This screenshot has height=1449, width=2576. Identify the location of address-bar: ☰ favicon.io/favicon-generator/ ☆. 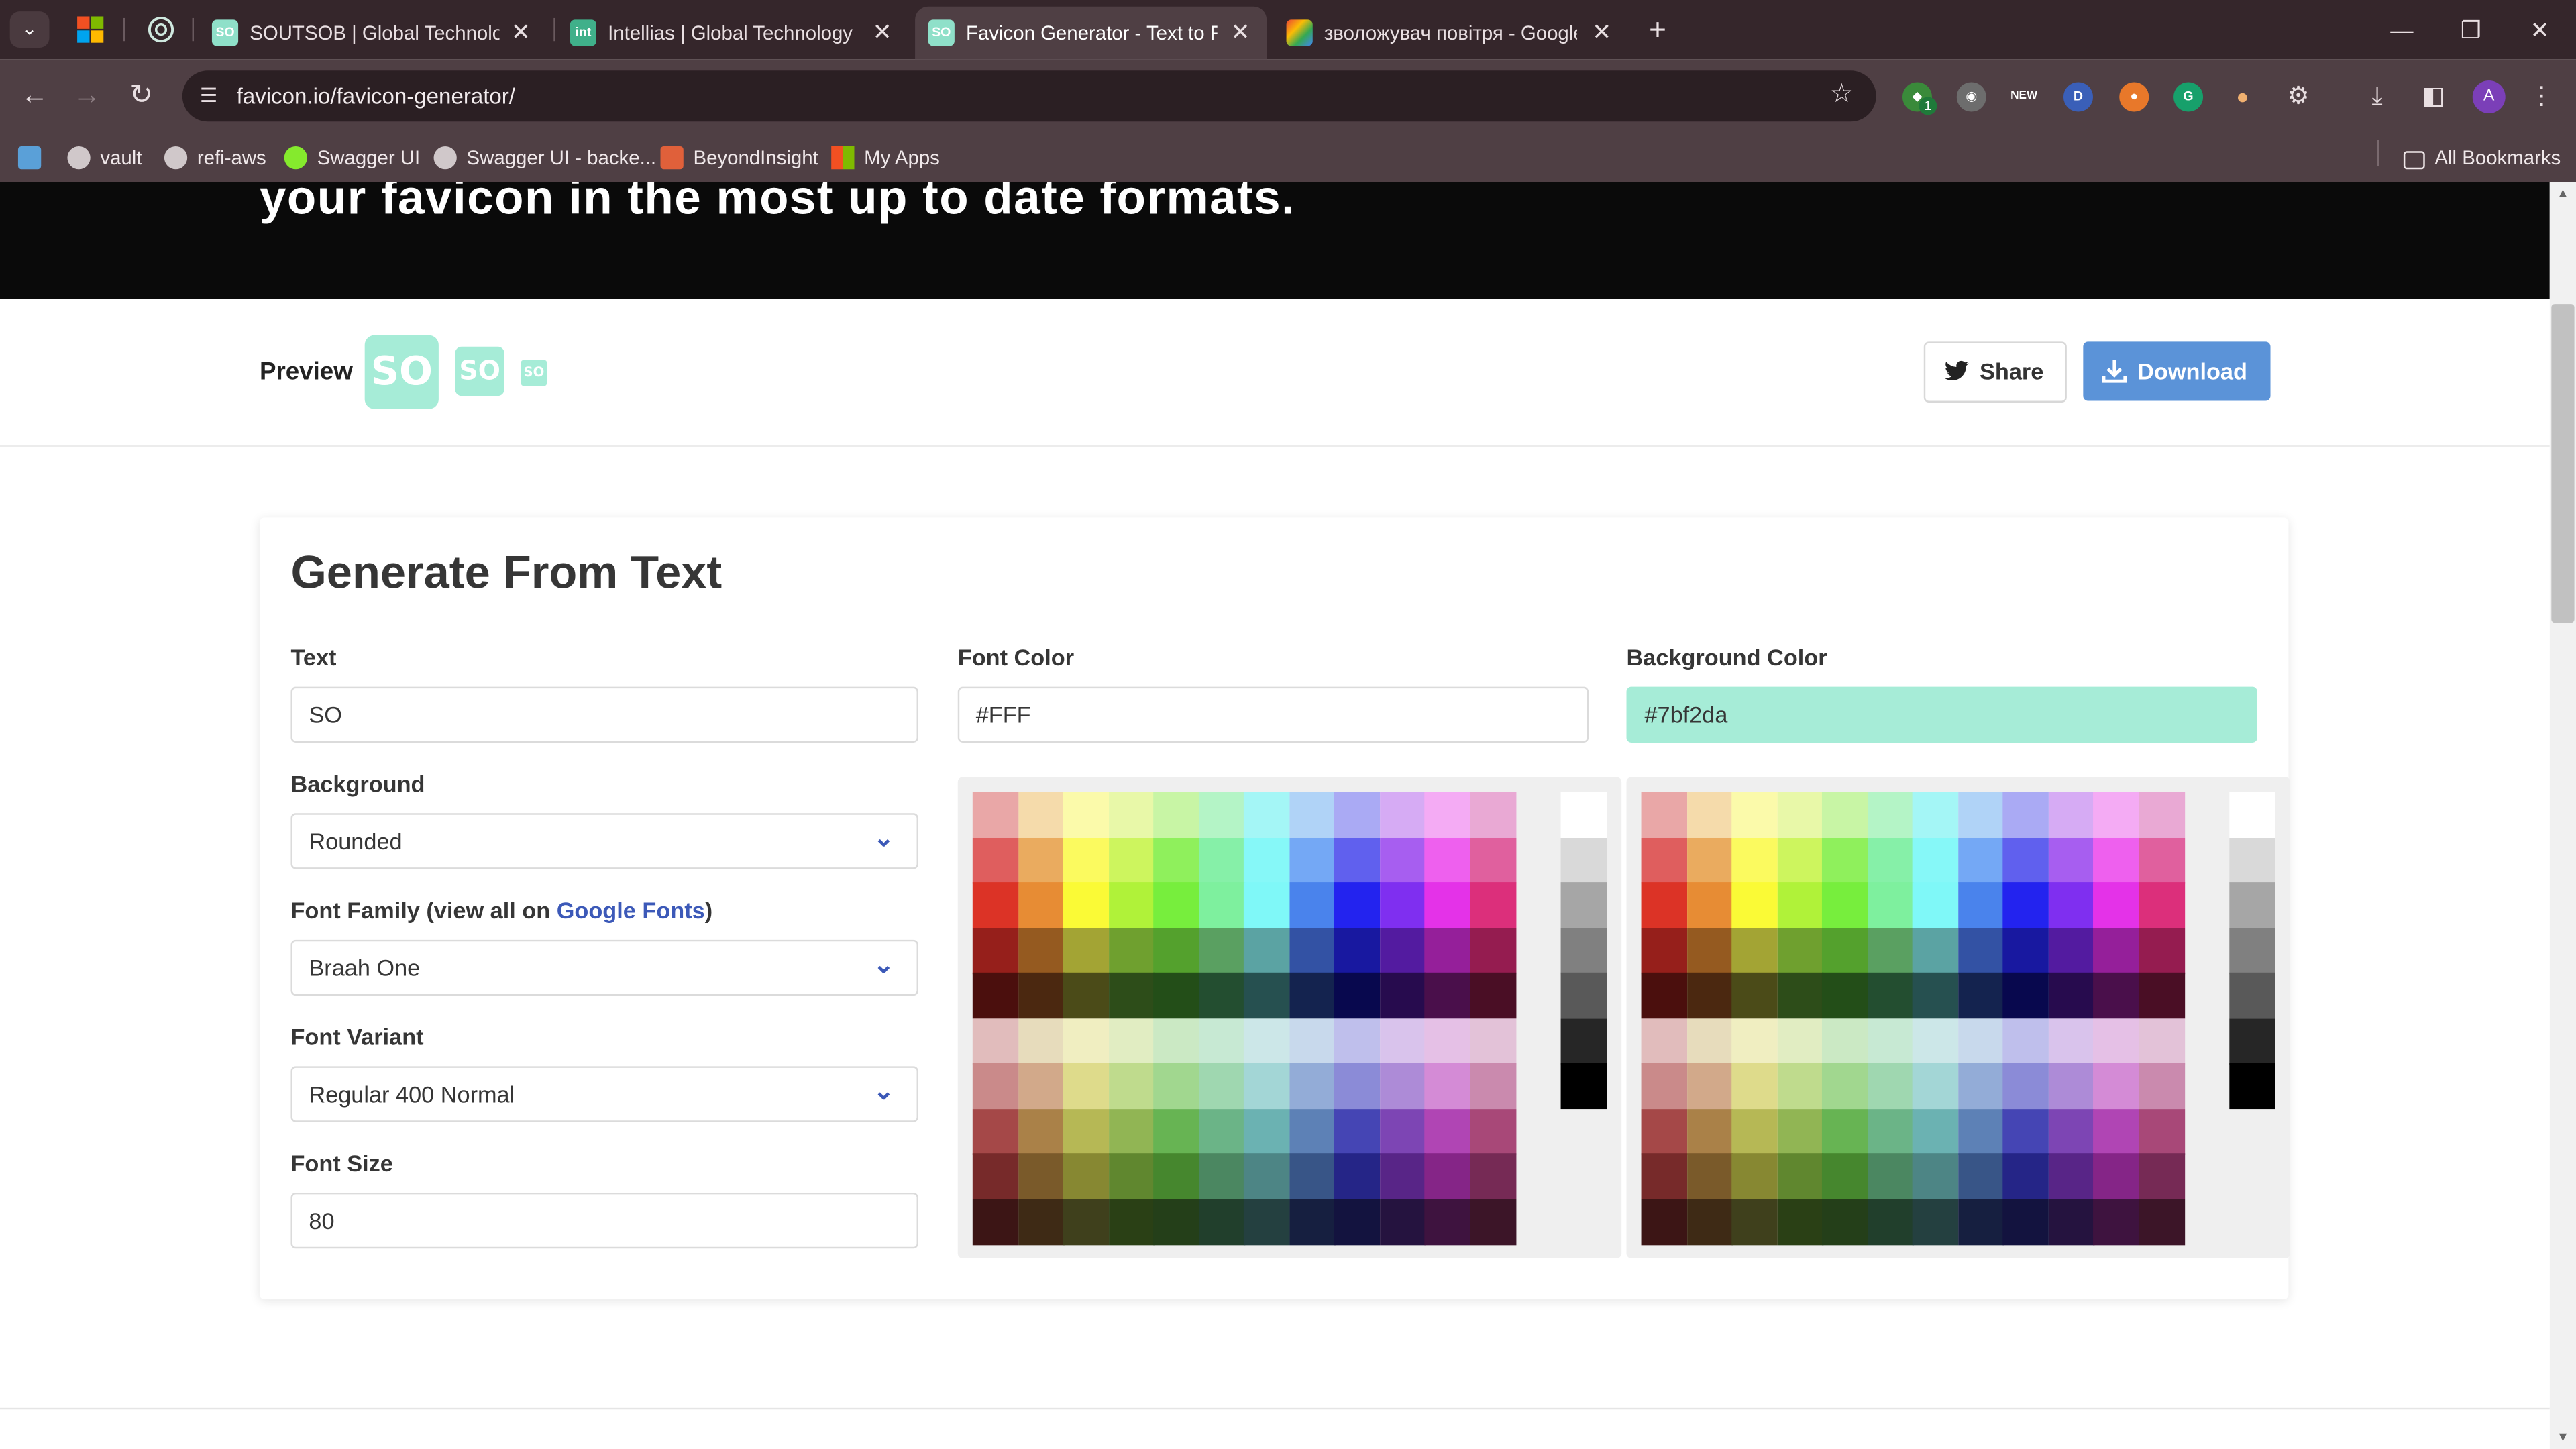
(1029, 96).